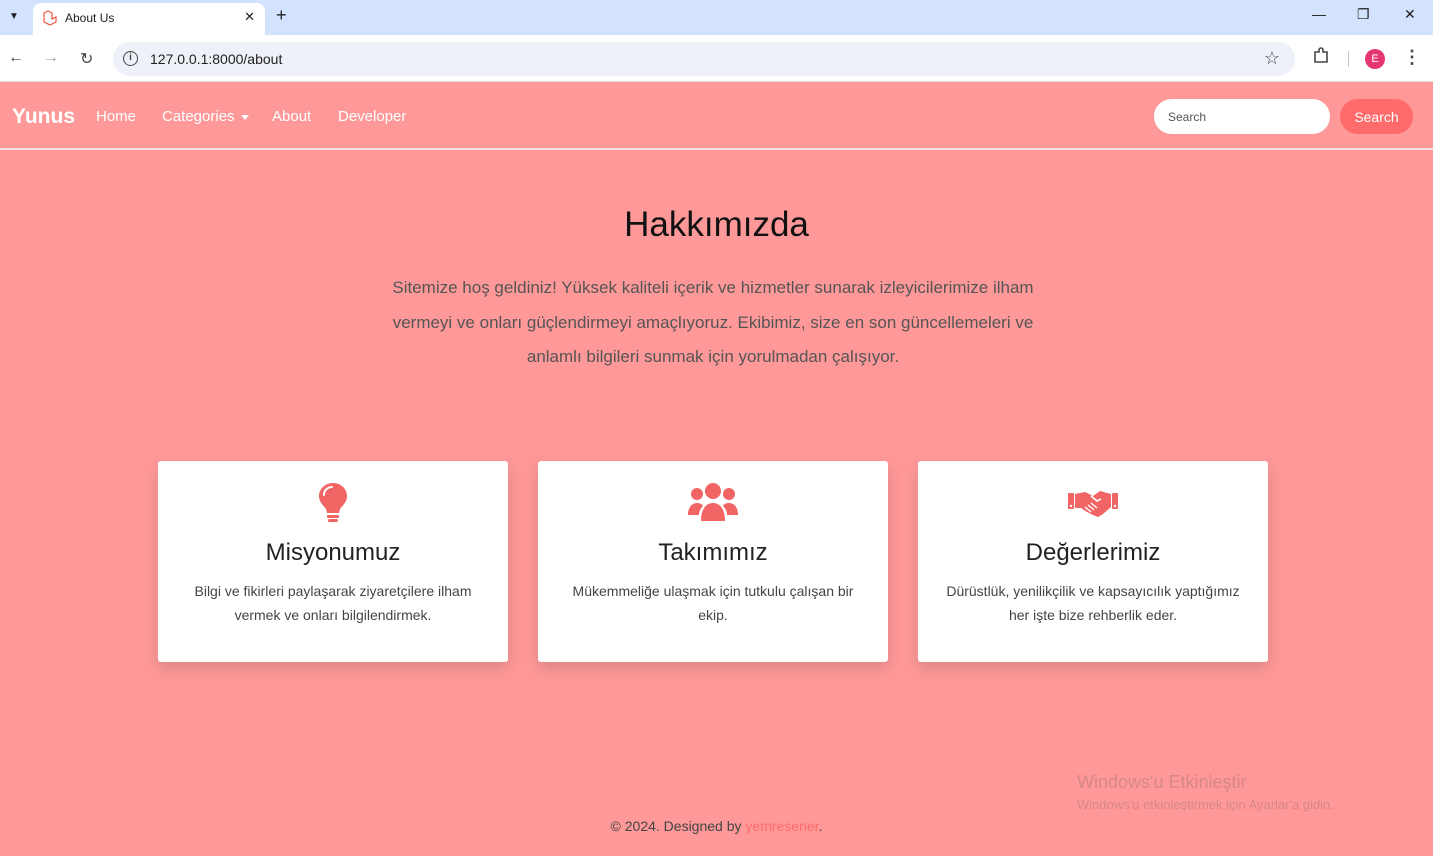 The image size is (1433, 856). I want to click on new-tab-icon: +, so click(281, 15).